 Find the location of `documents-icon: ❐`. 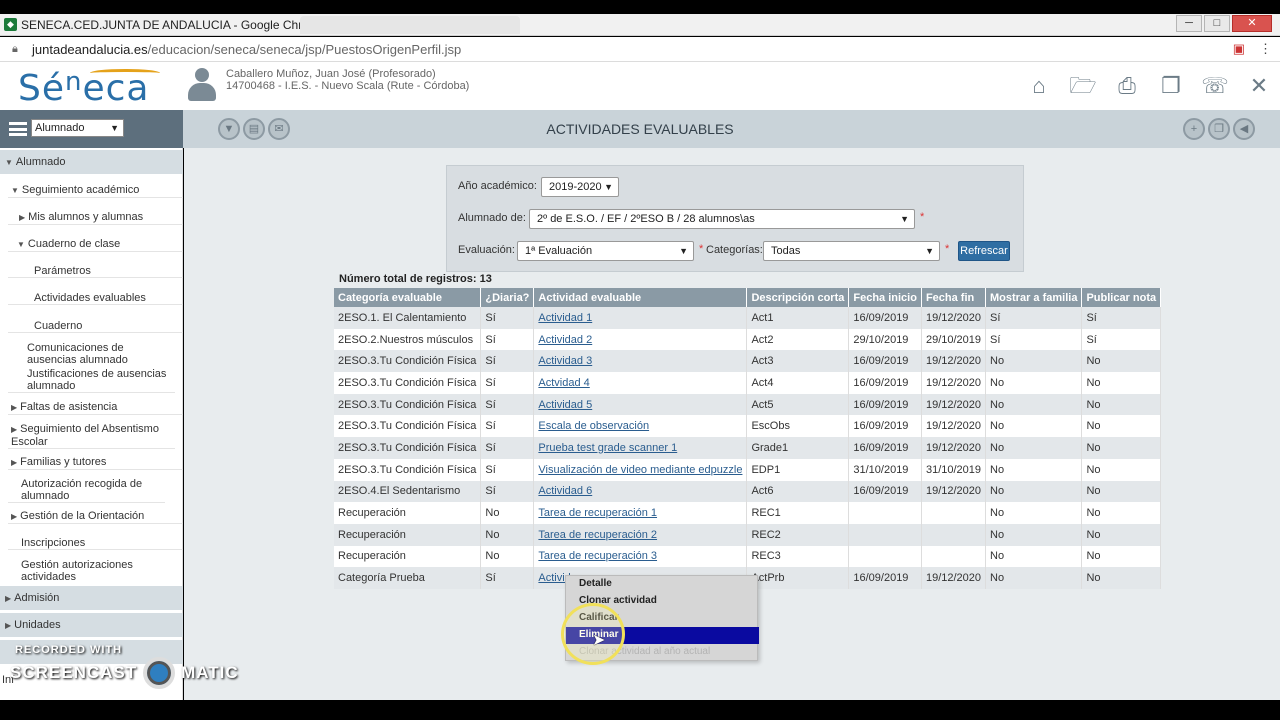

documents-icon: ❐ is located at coordinates (1171, 86).